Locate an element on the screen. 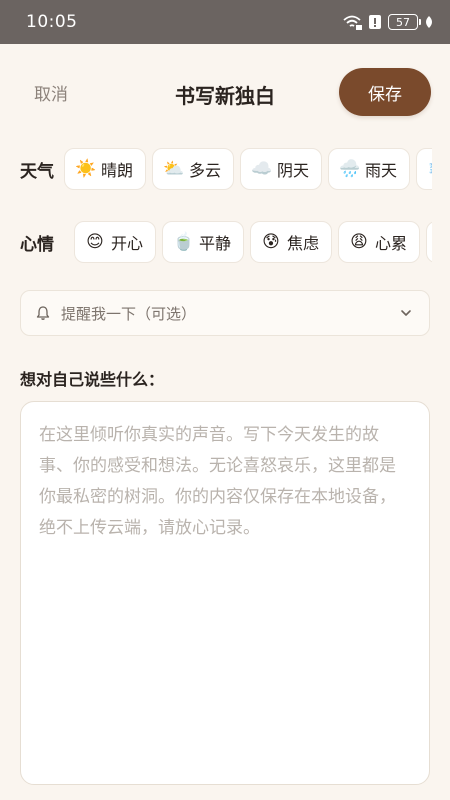  reminder-dropdown: 提醒我一下（可选） is located at coordinates (225, 313).